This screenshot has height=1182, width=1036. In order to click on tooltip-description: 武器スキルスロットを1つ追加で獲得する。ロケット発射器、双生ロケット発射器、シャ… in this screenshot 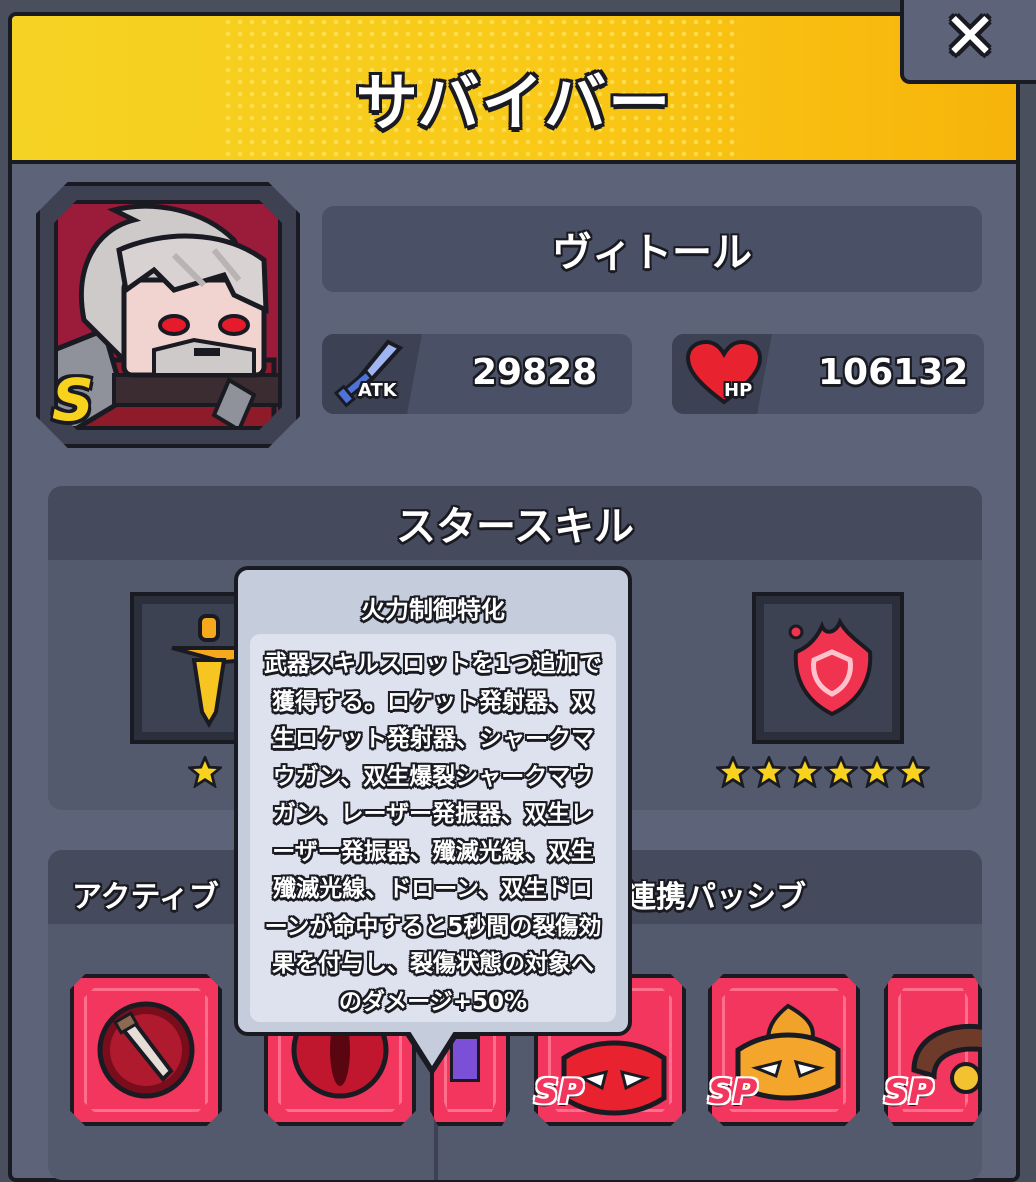, I will do `click(433, 828)`.